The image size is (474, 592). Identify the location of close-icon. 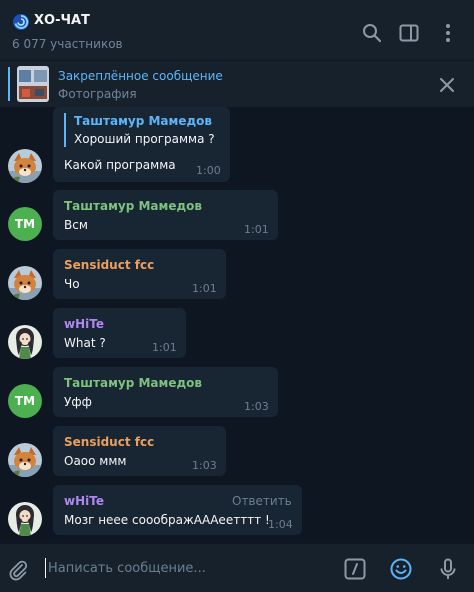
(447, 85).